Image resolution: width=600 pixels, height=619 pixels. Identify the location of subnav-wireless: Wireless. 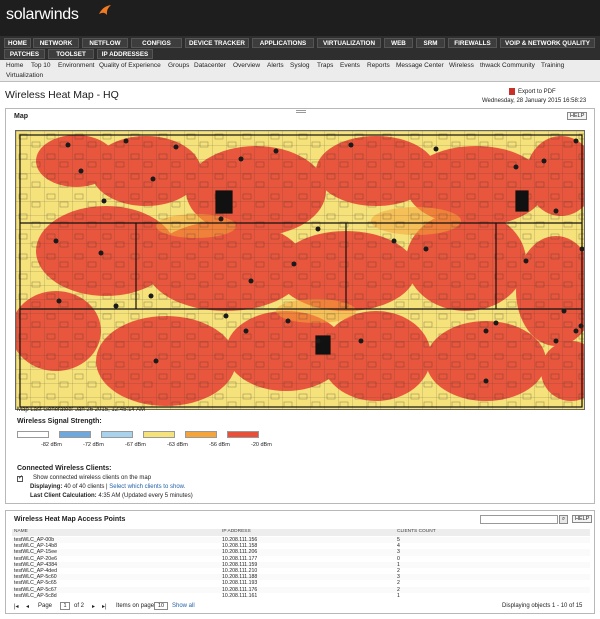
(461, 65).